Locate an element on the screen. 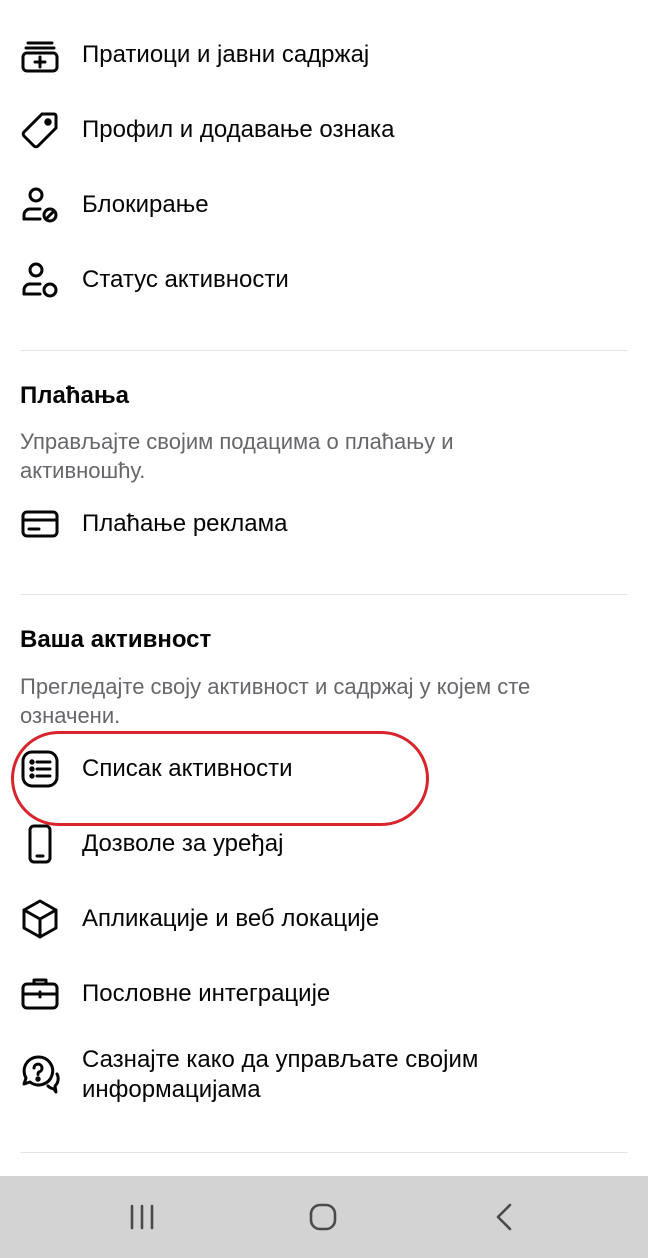 Image resolution: width=648 pixels, height=1258 pixels. menu-item-device-permissions: Дозволе за уређај is located at coordinates (324, 844).